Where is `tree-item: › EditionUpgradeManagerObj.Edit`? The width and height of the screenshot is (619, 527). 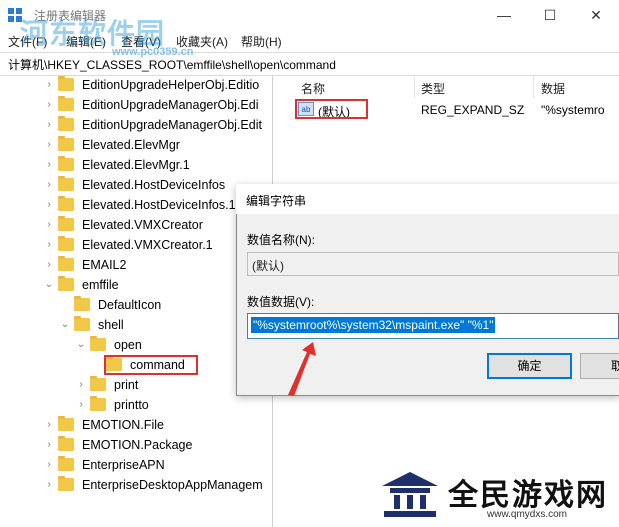
tree-item: › EditionUpgradeManagerObj.Edit is located at coordinates (136, 125).